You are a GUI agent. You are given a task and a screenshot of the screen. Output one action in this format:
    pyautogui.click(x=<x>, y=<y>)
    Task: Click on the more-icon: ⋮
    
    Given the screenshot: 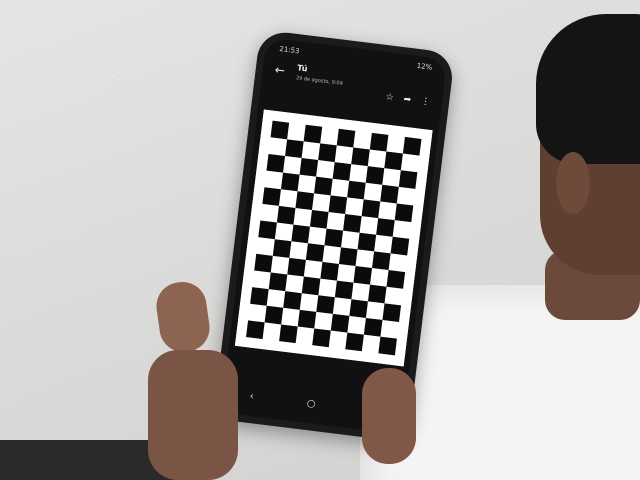 What is the action you would take?
    pyautogui.click(x=425, y=102)
    